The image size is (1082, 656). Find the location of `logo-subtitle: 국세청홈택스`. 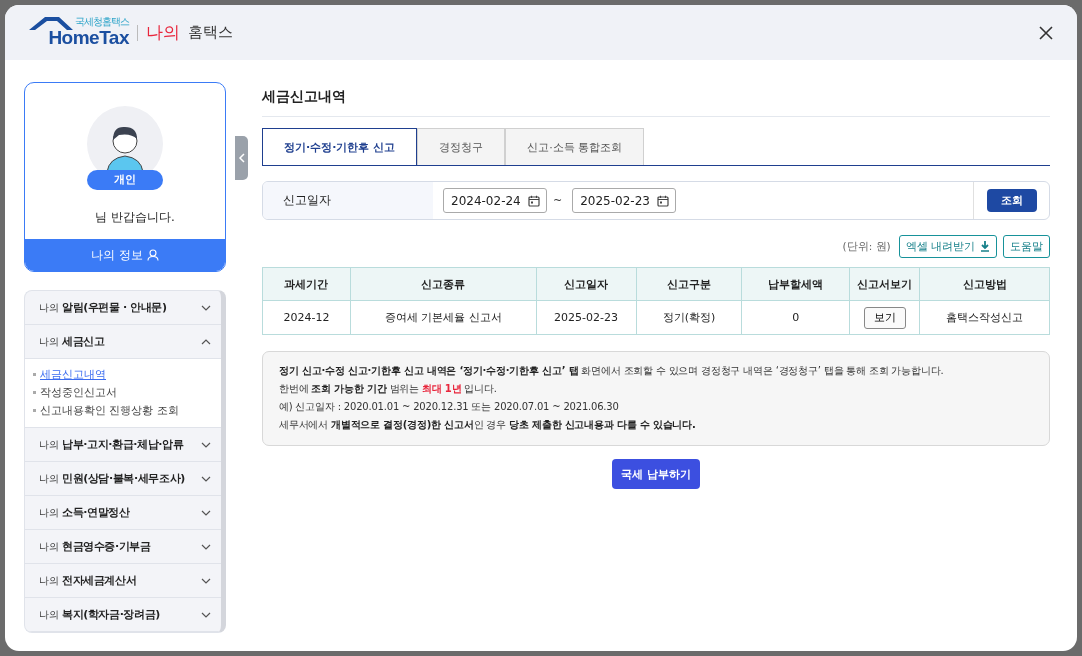

logo-subtitle: 국세청홈택스 is located at coordinates (102, 21).